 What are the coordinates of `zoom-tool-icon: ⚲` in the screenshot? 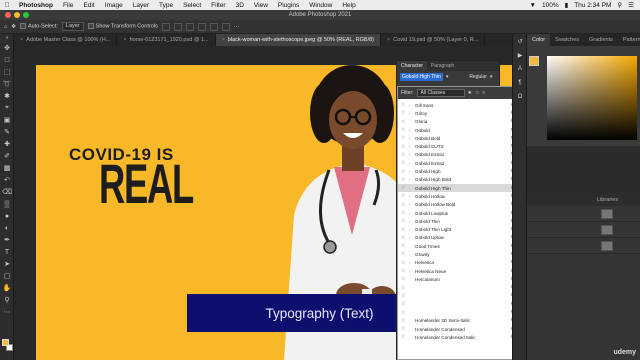 It's located at (7, 300).